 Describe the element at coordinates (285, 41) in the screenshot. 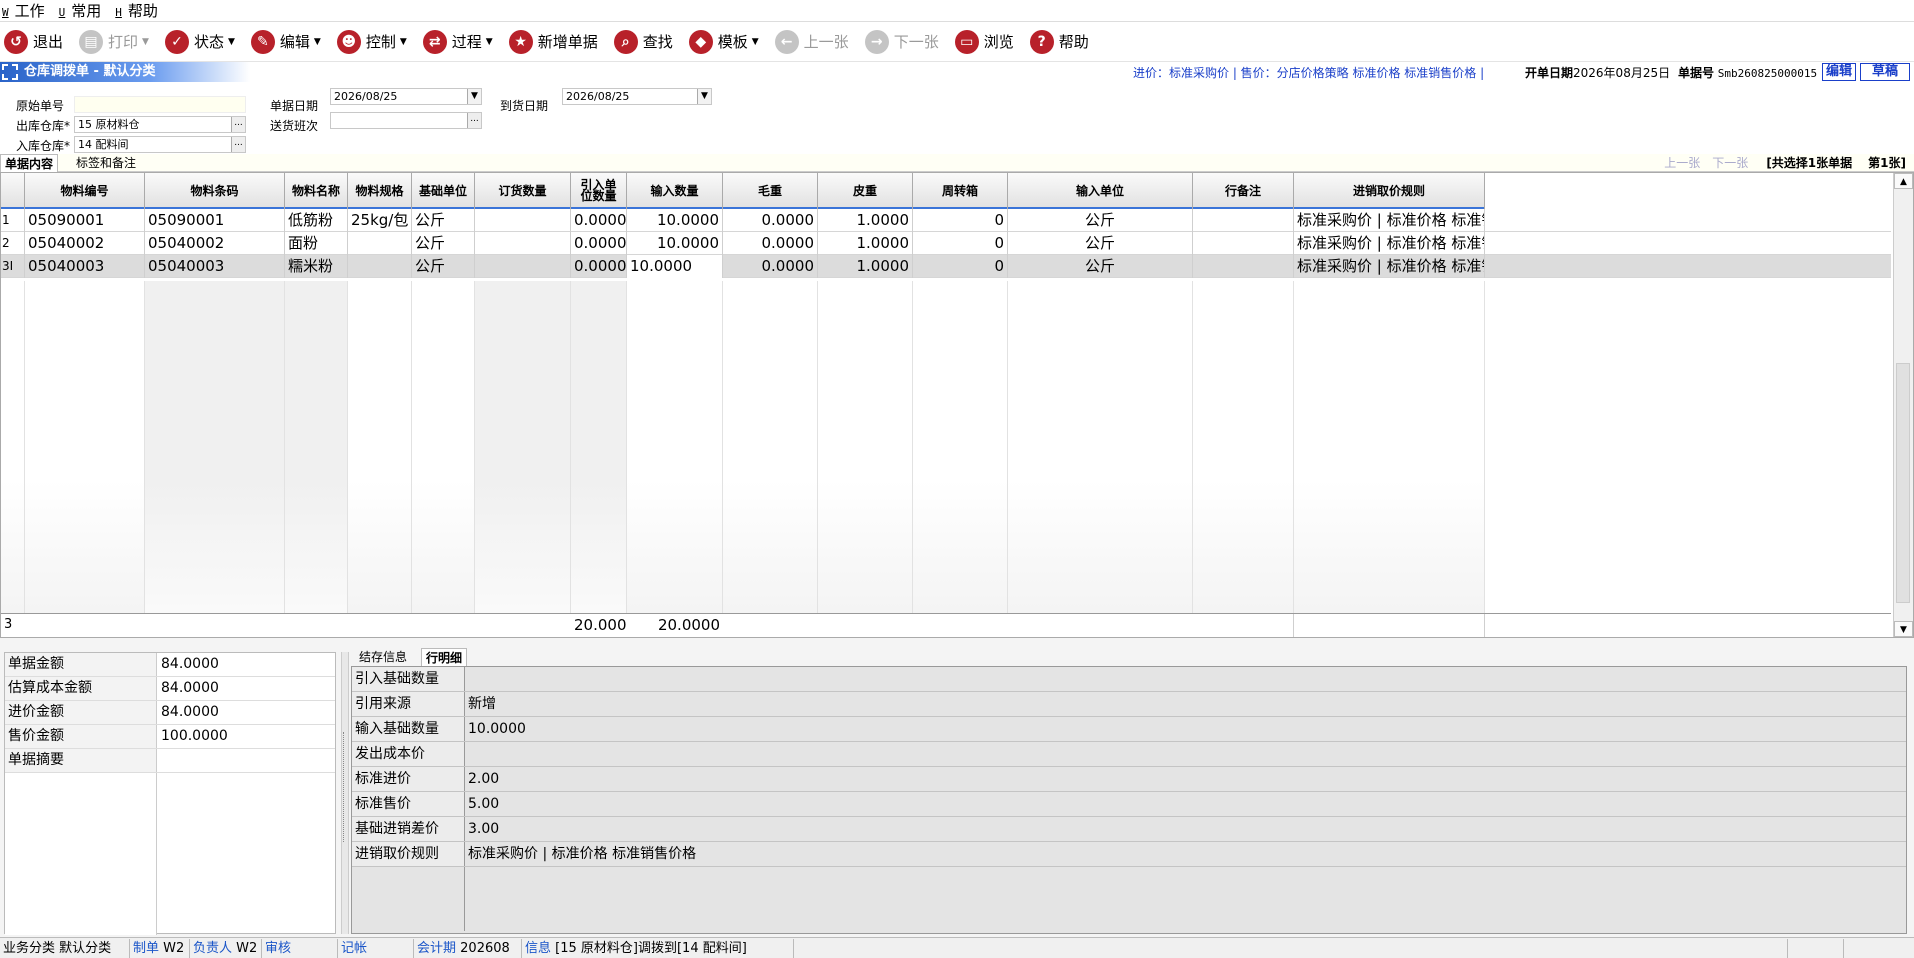

I see `edit-button: ✎ 编辑 ▼` at that location.